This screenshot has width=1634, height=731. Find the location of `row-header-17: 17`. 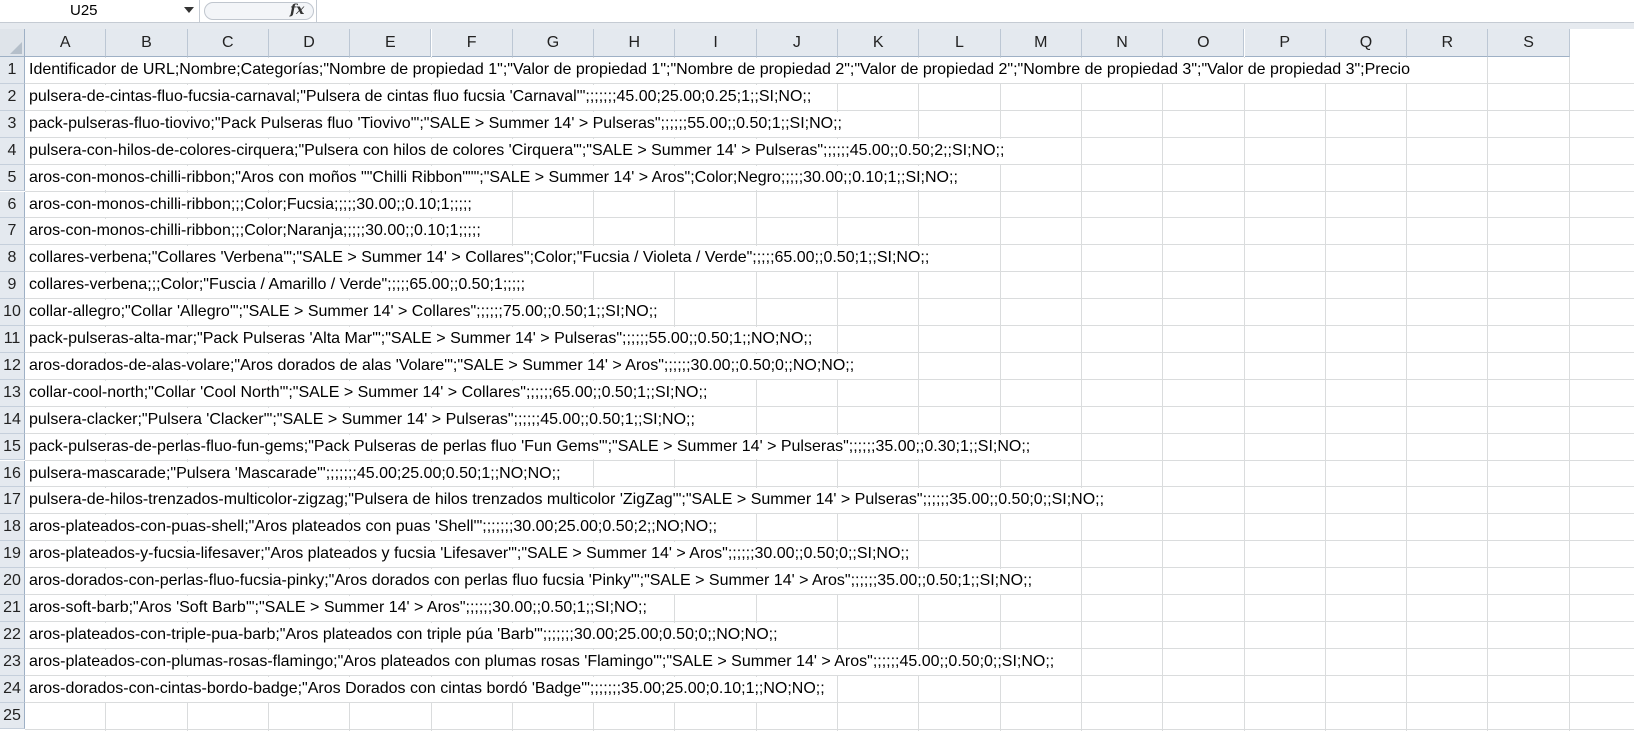

row-header-17: 17 is located at coordinates (12, 501).